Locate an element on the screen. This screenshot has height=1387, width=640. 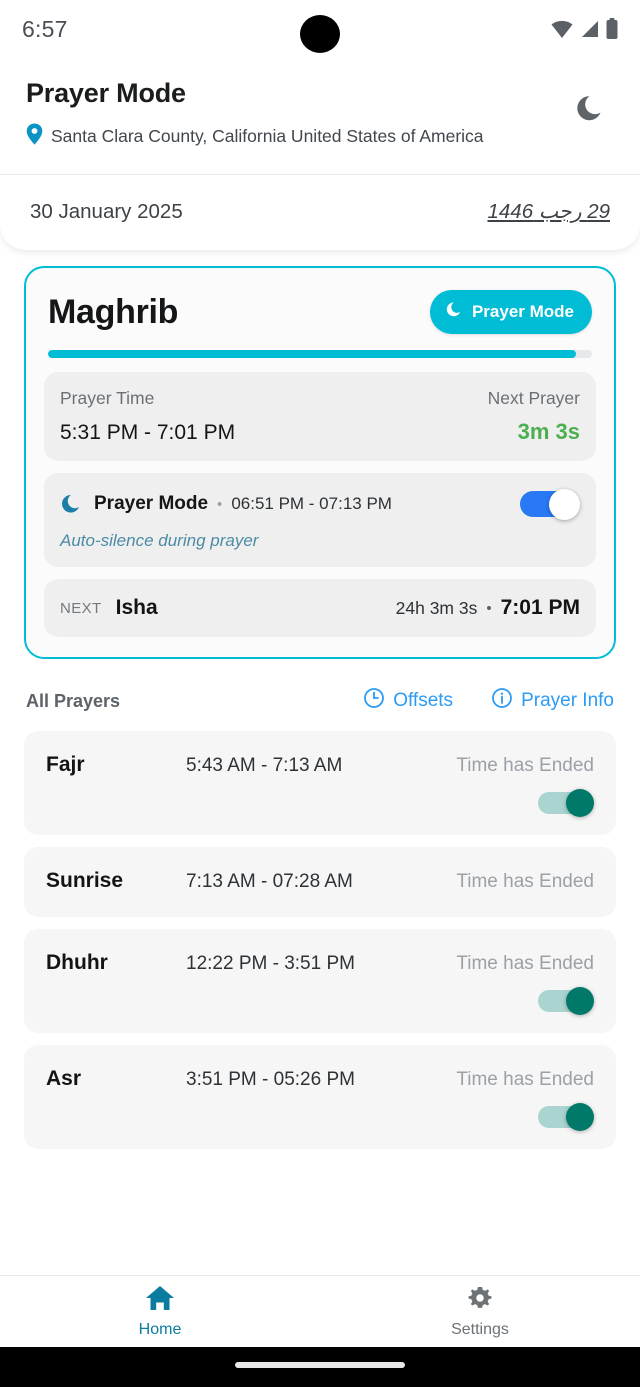
hijri-date: 29 رجب 1446 is located at coordinates (548, 211).